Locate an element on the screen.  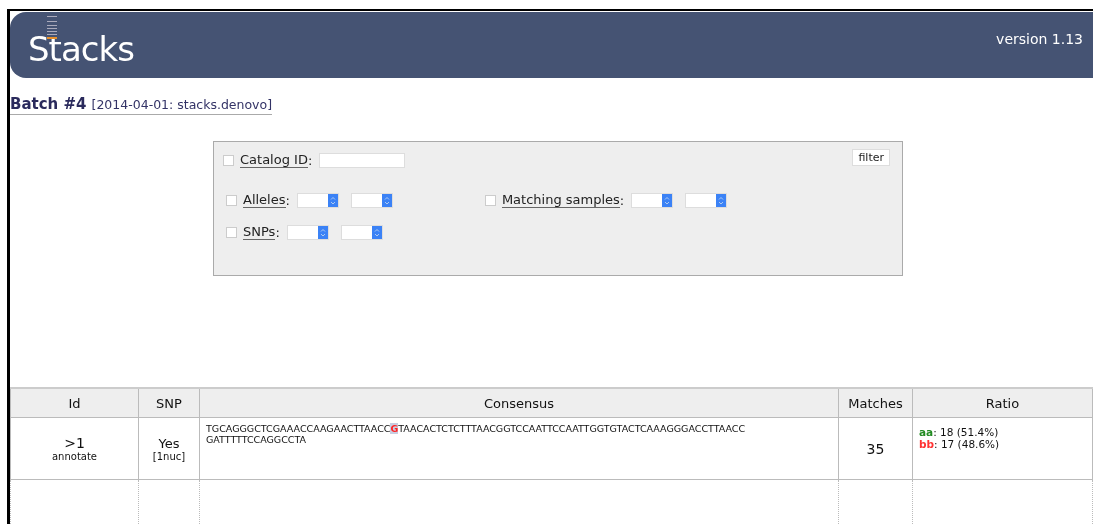
filter-label: SNPs is located at coordinates (259, 232).